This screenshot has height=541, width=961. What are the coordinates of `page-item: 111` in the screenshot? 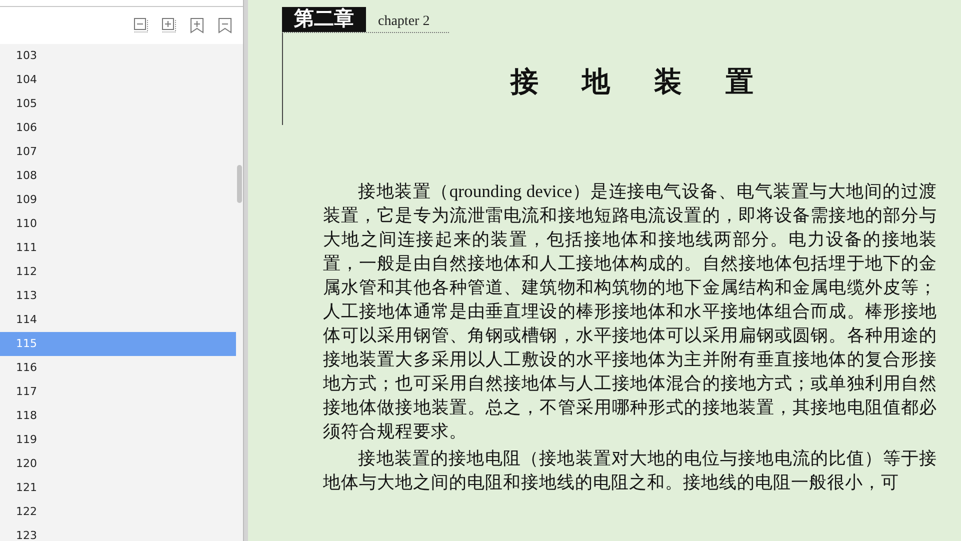 It's located at (118, 248).